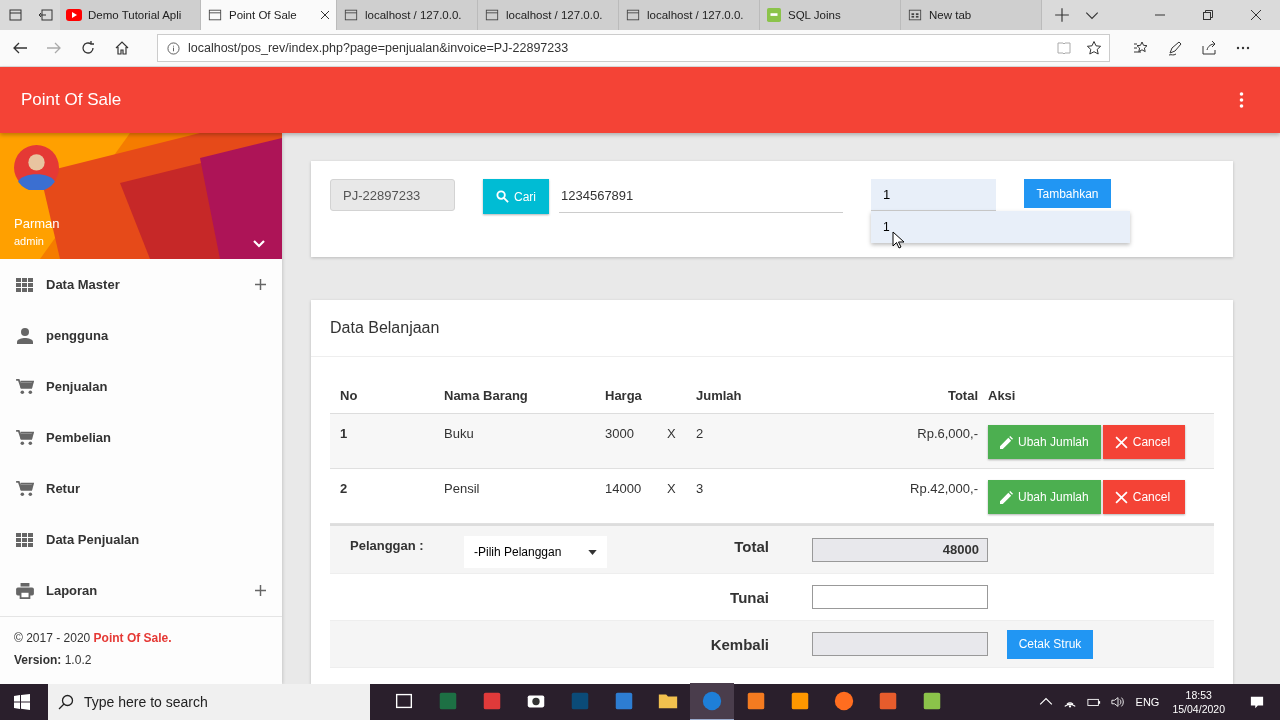  What do you see at coordinates (141, 590) in the screenshot?
I see `menu-item: Laporan` at bounding box center [141, 590].